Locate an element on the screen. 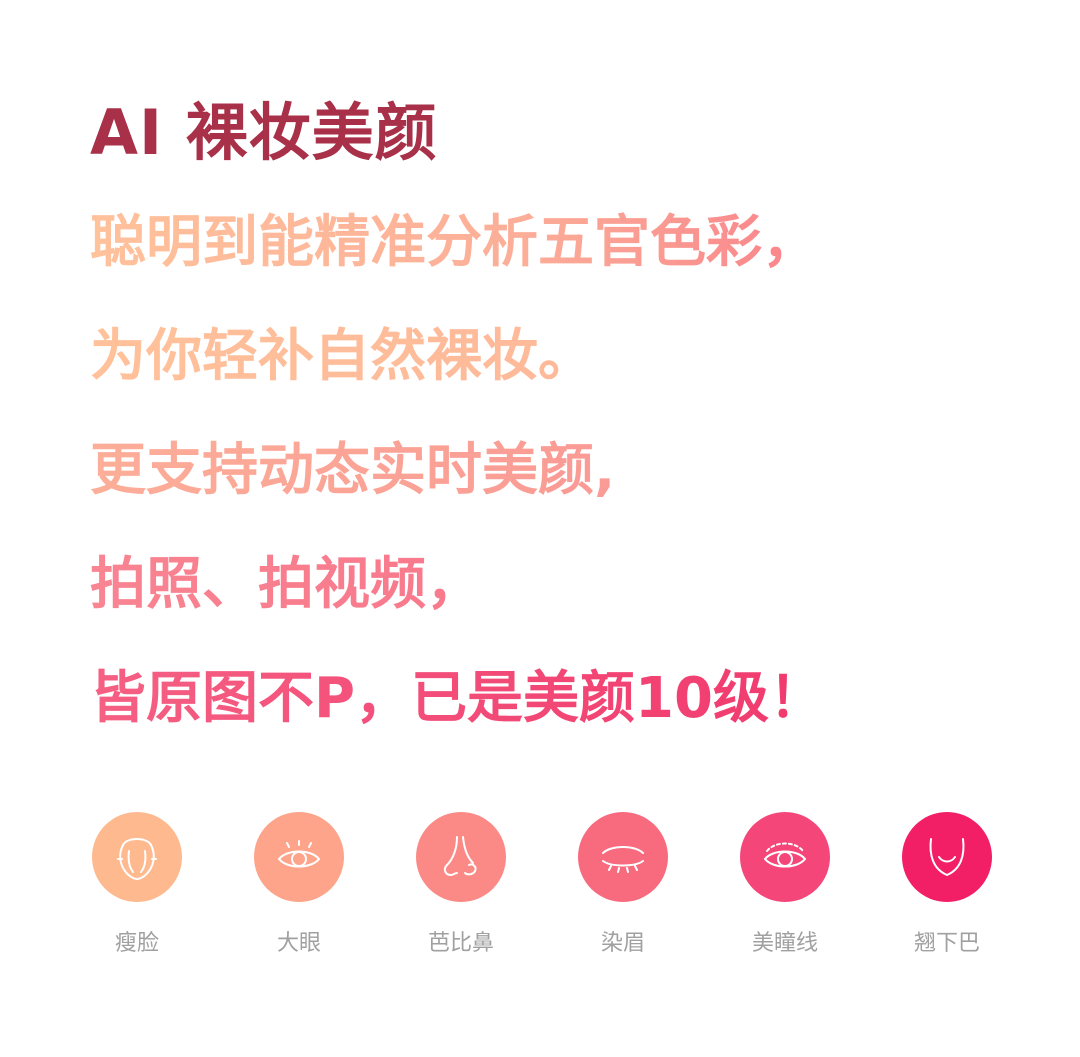 The width and height of the screenshot is (1080, 1057). feature-chin-lift: 翘下巴 is located at coordinates (947, 885).